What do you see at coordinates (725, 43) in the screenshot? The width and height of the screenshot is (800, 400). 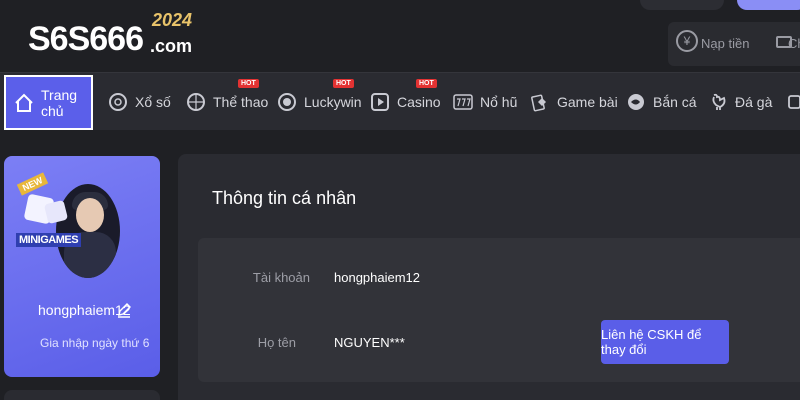 I see `deposit-button: Nạp tiền` at bounding box center [725, 43].